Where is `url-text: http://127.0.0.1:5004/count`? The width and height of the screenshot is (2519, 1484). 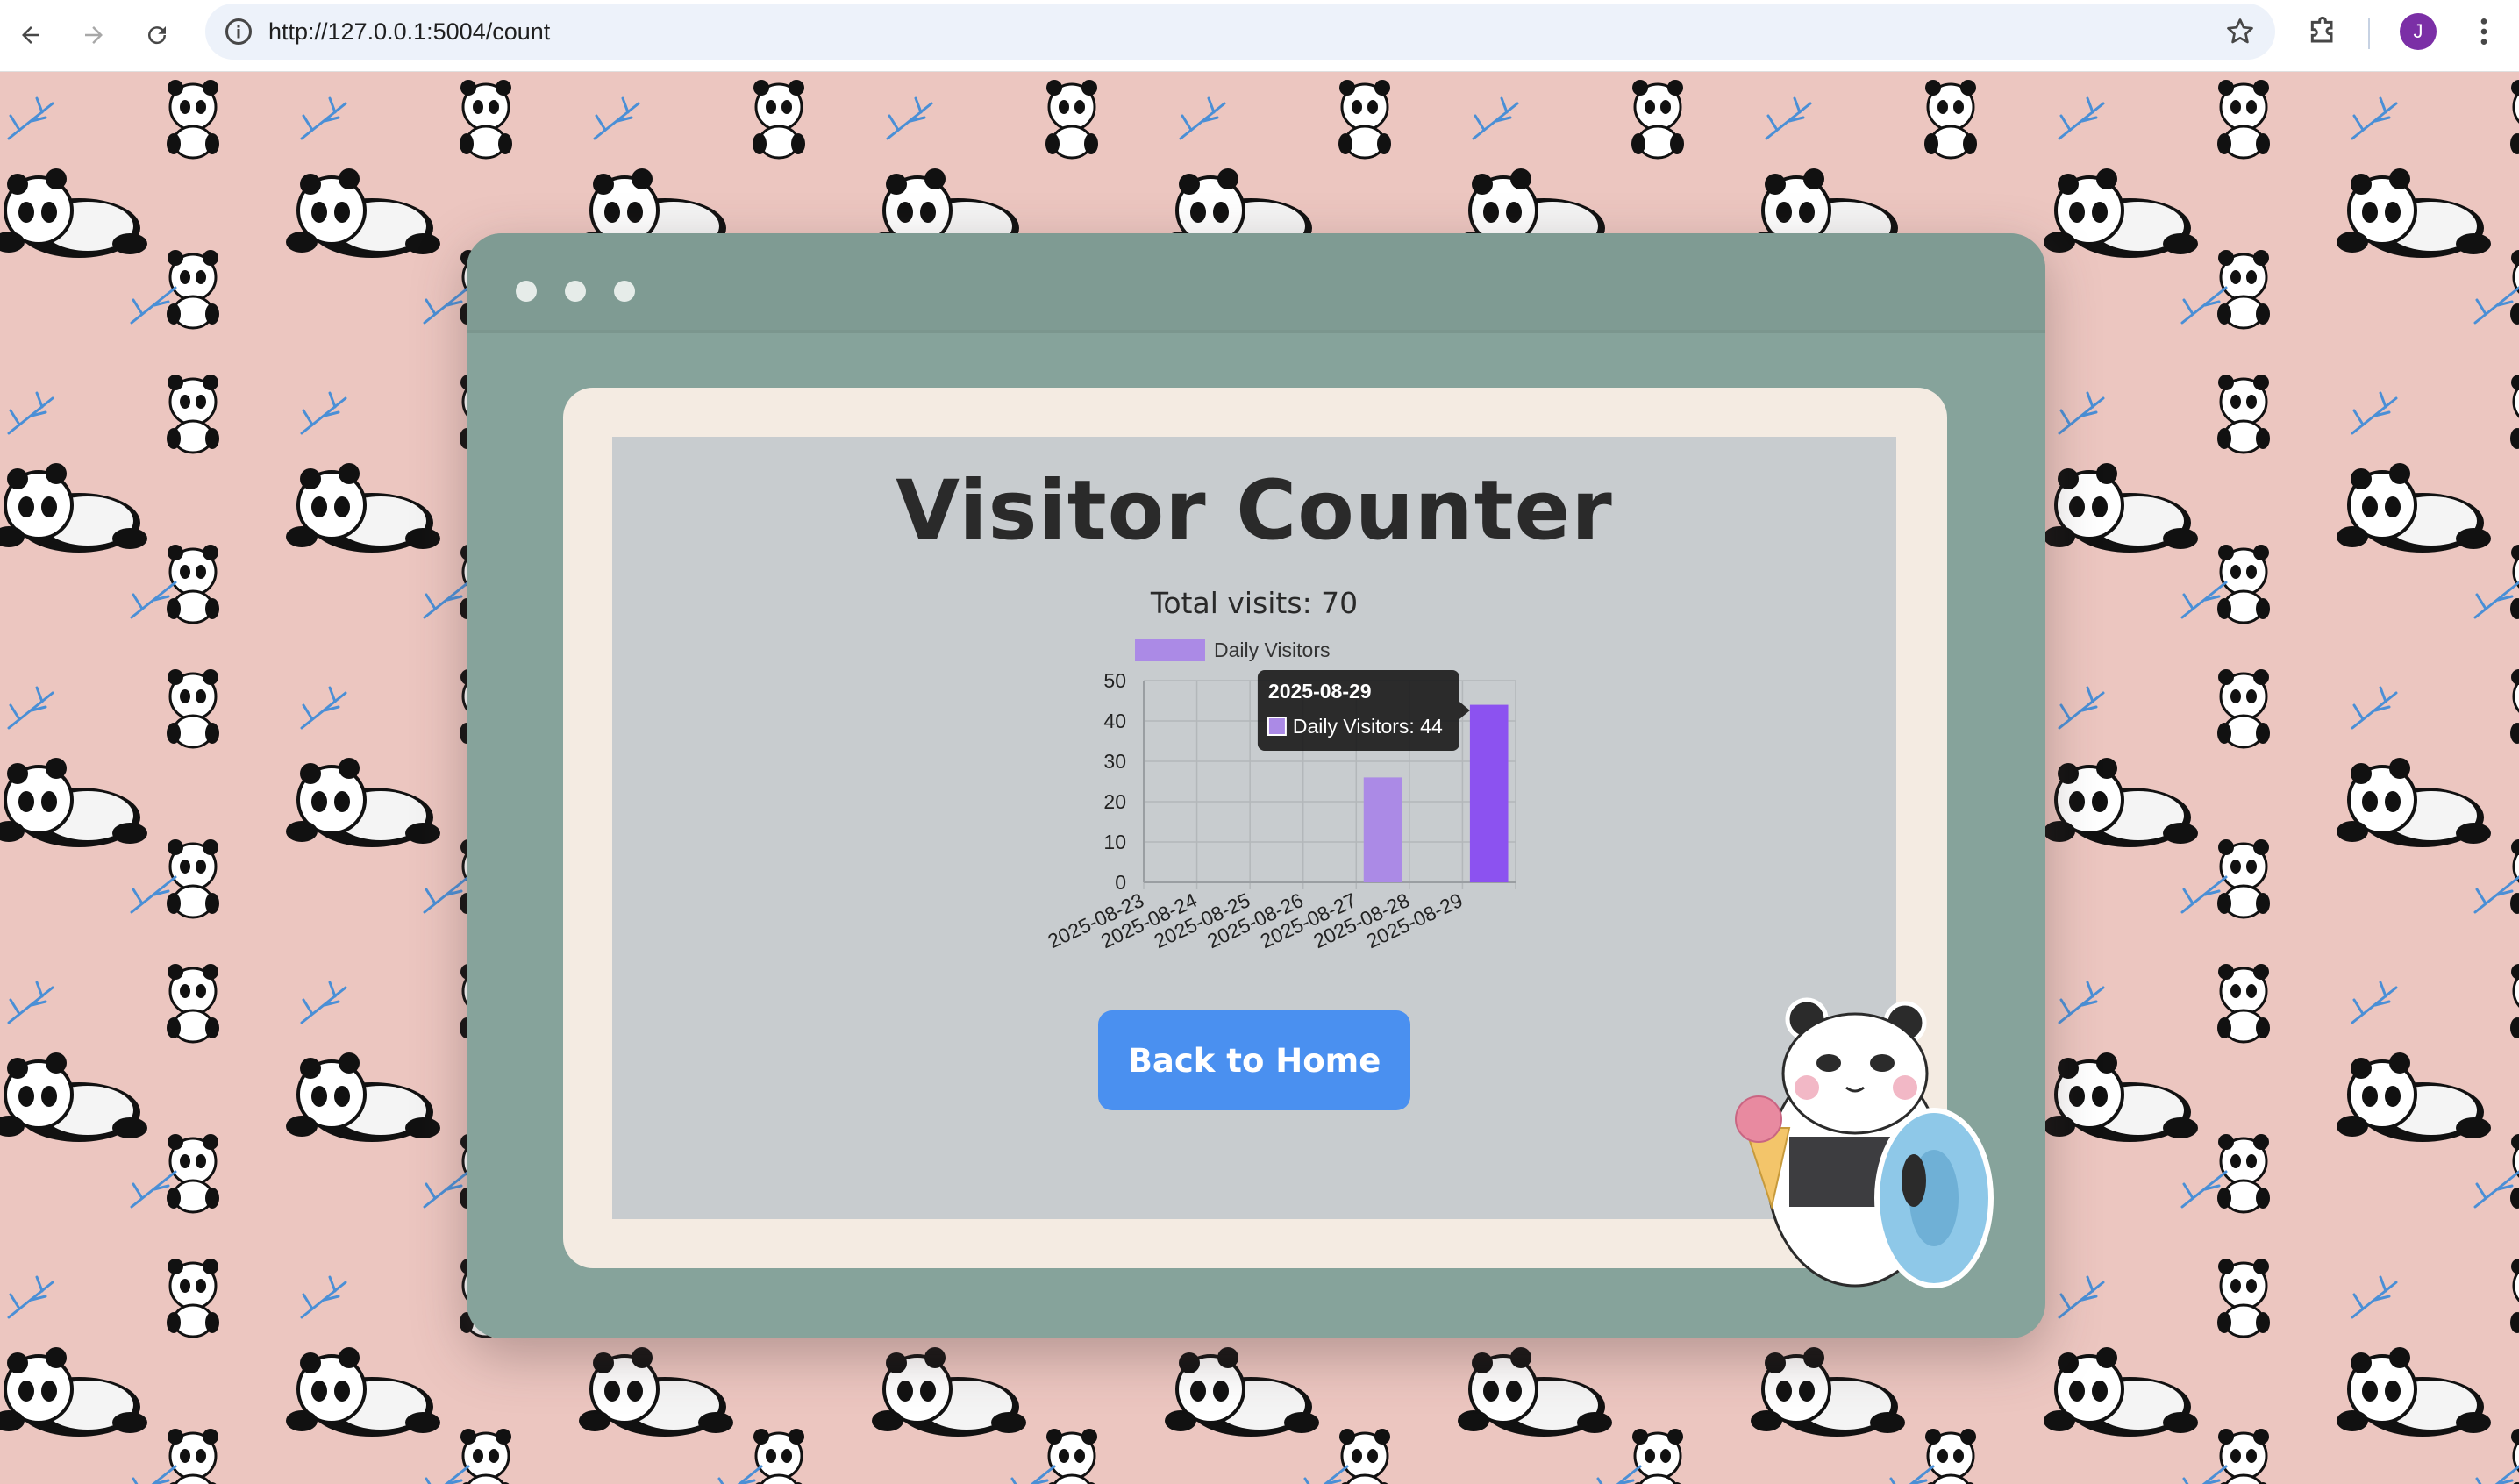 url-text: http://127.0.0.1:5004/count is located at coordinates (409, 31).